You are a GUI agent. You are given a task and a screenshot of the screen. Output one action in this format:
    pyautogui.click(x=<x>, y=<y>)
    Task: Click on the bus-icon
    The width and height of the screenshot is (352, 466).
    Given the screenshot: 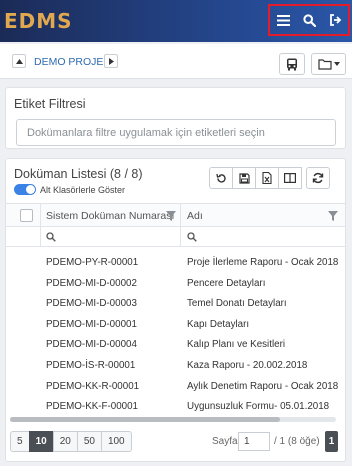 What is the action you would take?
    pyautogui.click(x=292, y=64)
    